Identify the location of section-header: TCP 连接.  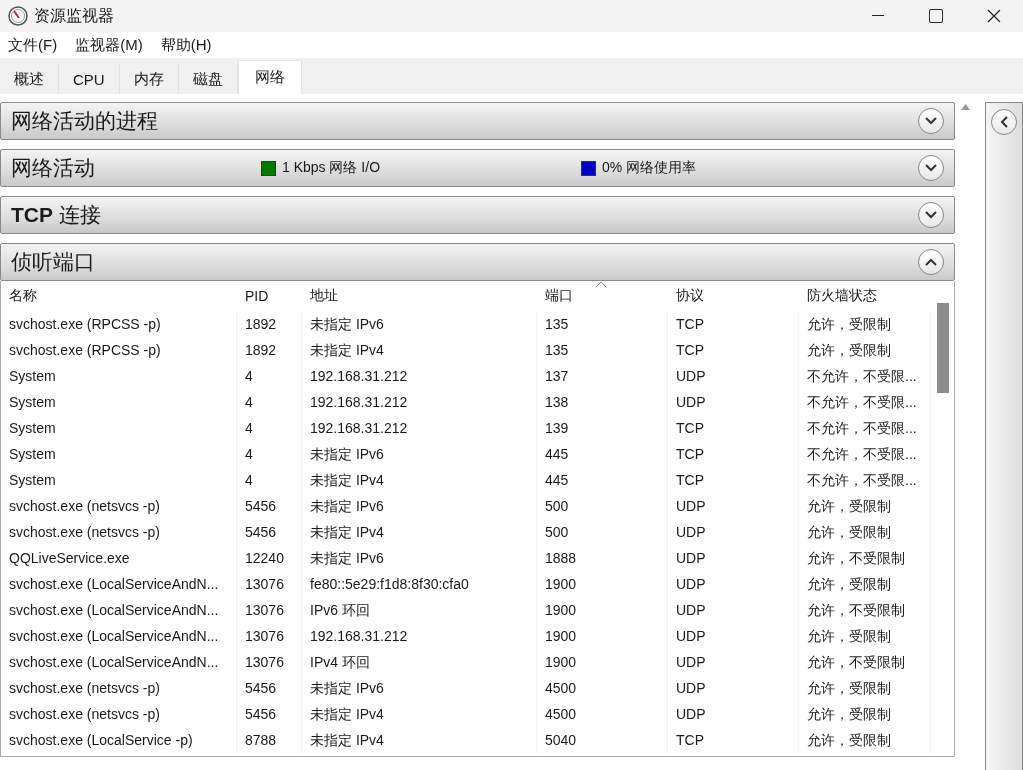
(477, 215).